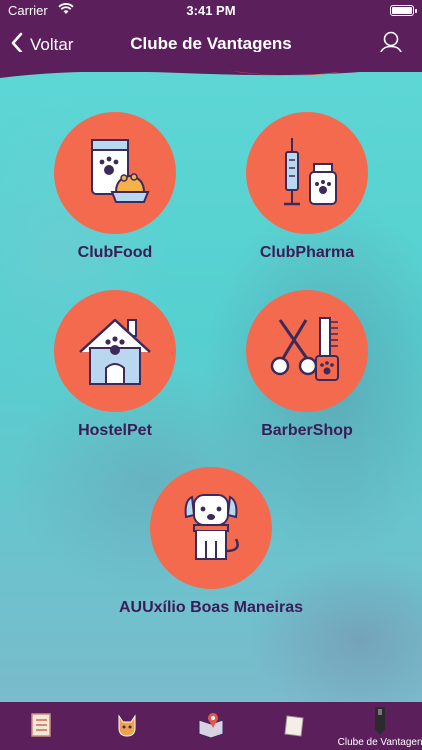  I want to click on tile-label: HostelPet, so click(115, 430).